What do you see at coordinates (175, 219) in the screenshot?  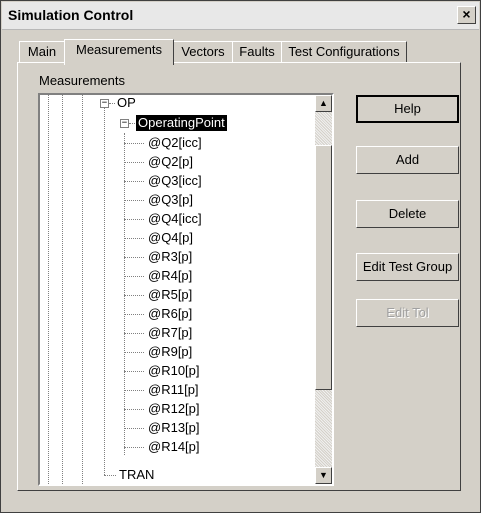 I see `tree-item: @Q4[icc]` at bounding box center [175, 219].